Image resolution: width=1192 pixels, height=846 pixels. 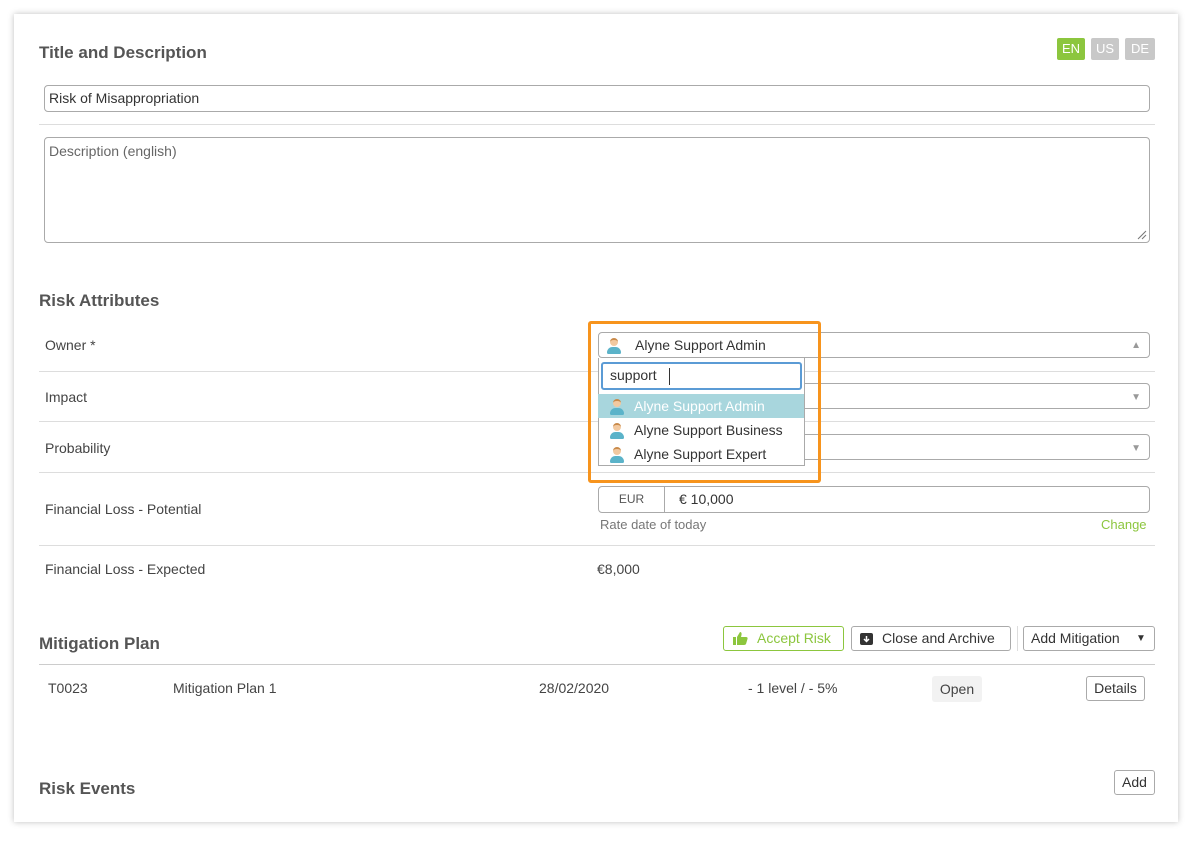 What do you see at coordinates (618, 569) in the screenshot?
I see `financial-loss-expected-value: €8,000` at bounding box center [618, 569].